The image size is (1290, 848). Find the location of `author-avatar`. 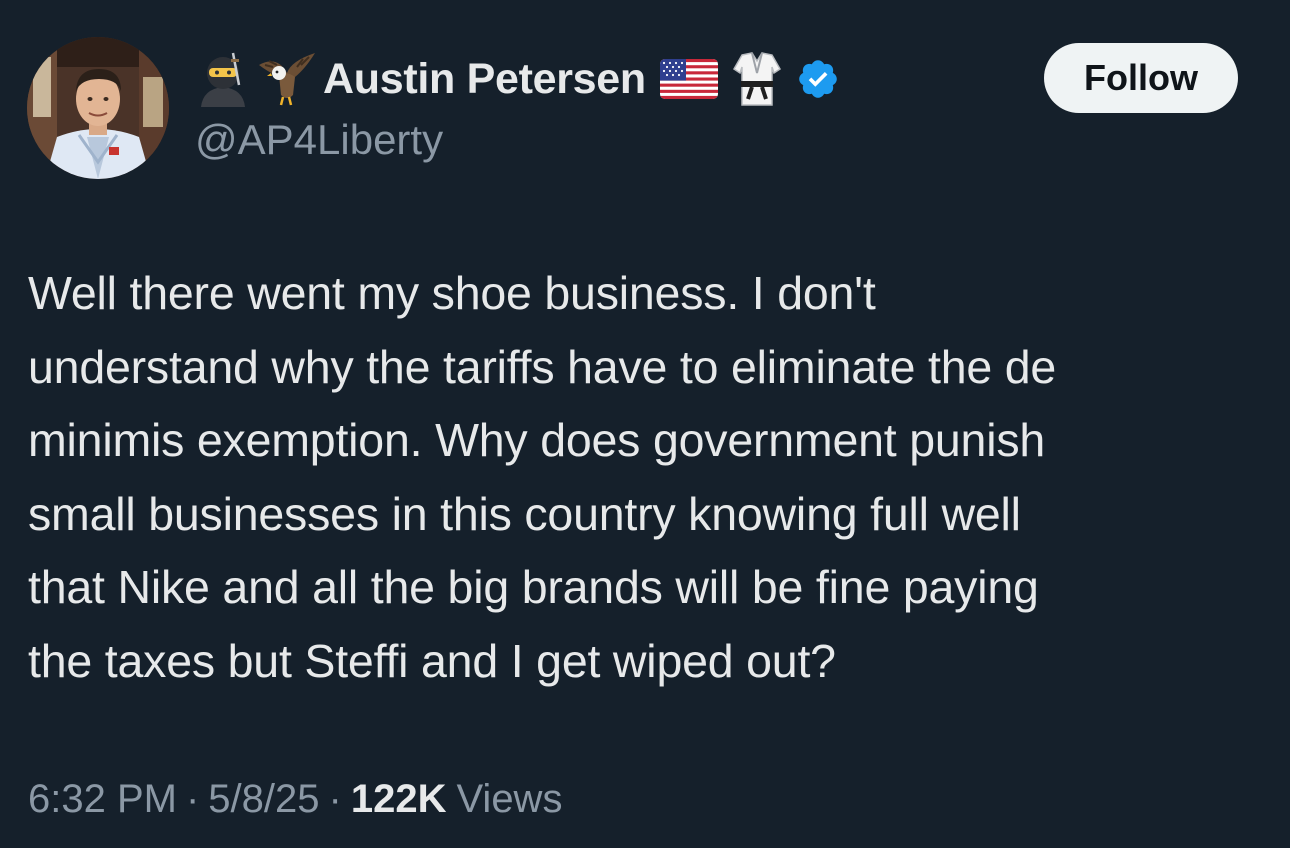

author-avatar is located at coordinates (98, 108).